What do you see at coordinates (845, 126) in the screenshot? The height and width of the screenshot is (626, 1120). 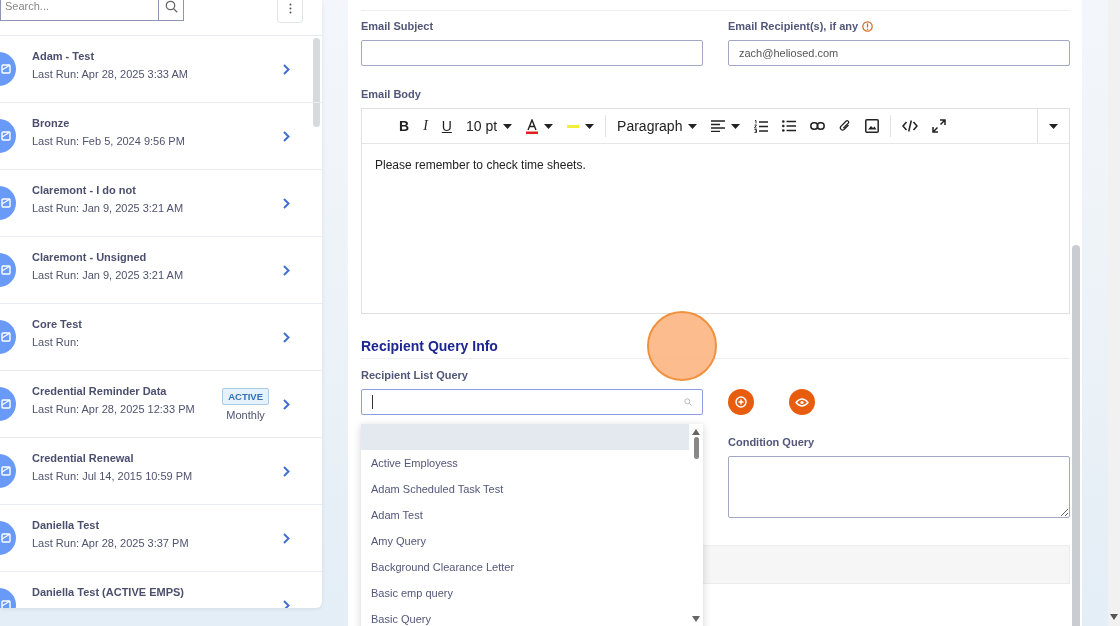 I see `paperclip-icon` at bounding box center [845, 126].